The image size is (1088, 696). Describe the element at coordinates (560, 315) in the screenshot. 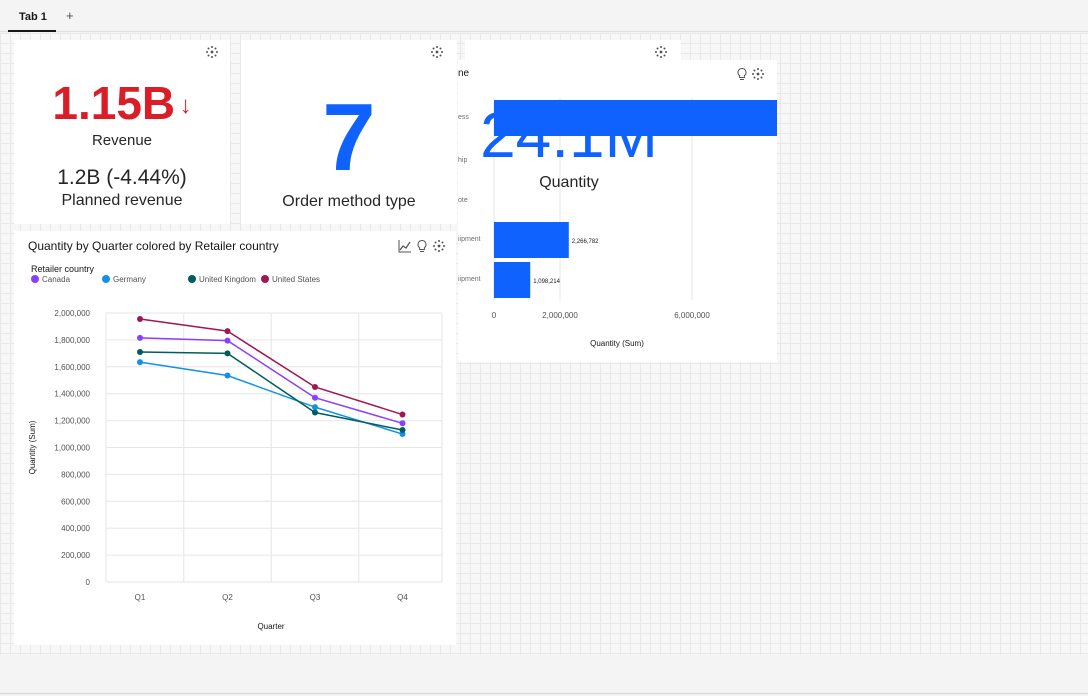

I see `x-tick-label: 2,000,000` at that location.